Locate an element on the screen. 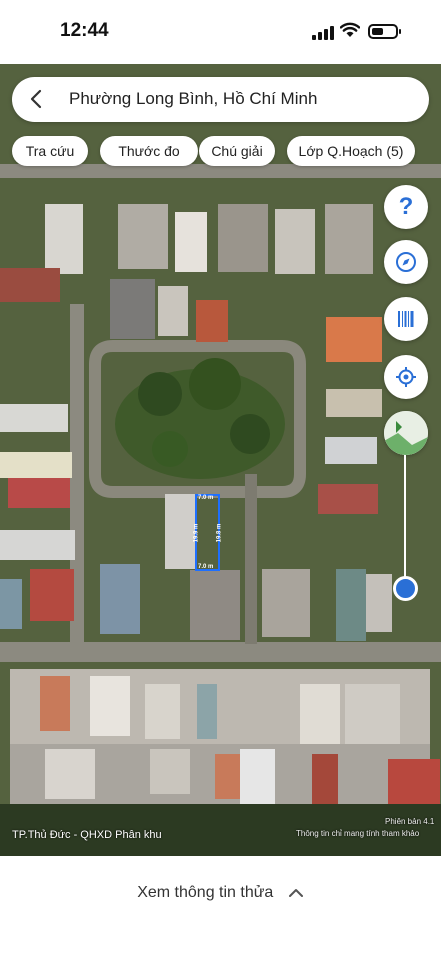 This screenshot has height=959, width=441. parcel-info-toggle: Xem thông tin thửa is located at coordinates (220, 893).